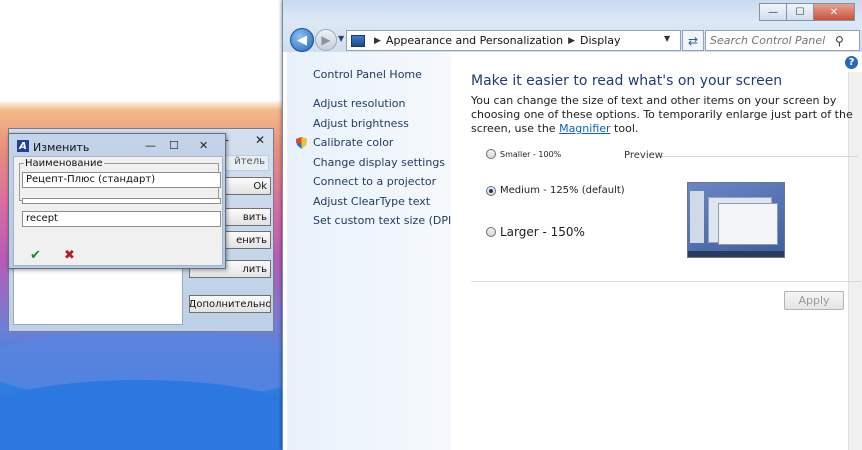 The height and width of the screenshot is (450, 862). I want to click on adjust-resolution-link: Adjust resolution, so click(359, 103).